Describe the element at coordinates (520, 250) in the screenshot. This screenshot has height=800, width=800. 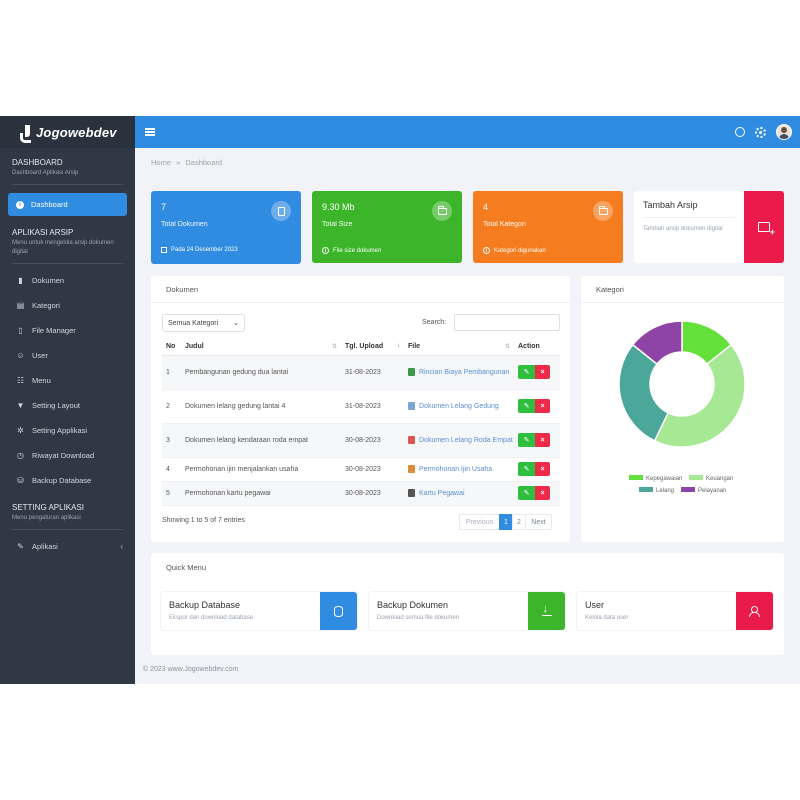
I see `stat-footer-text: Kategori digunakan` at that location.